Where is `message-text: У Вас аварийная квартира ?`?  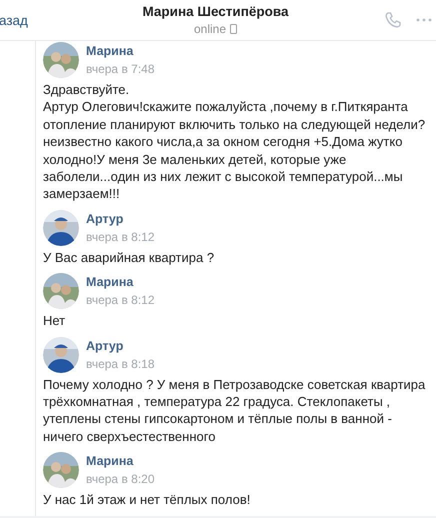 message-text: У Вас аварийная квартира ? is located at coordinates (129, 257).